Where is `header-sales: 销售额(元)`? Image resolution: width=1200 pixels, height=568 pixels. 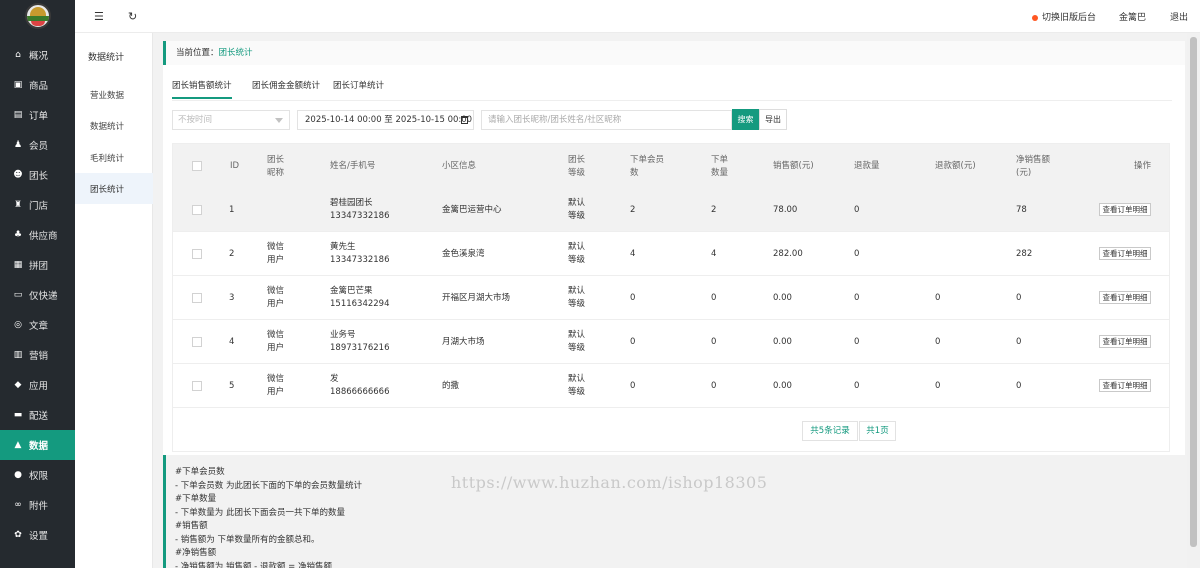
header-sales: 销售额(元) is located at coordinates (793, 166).